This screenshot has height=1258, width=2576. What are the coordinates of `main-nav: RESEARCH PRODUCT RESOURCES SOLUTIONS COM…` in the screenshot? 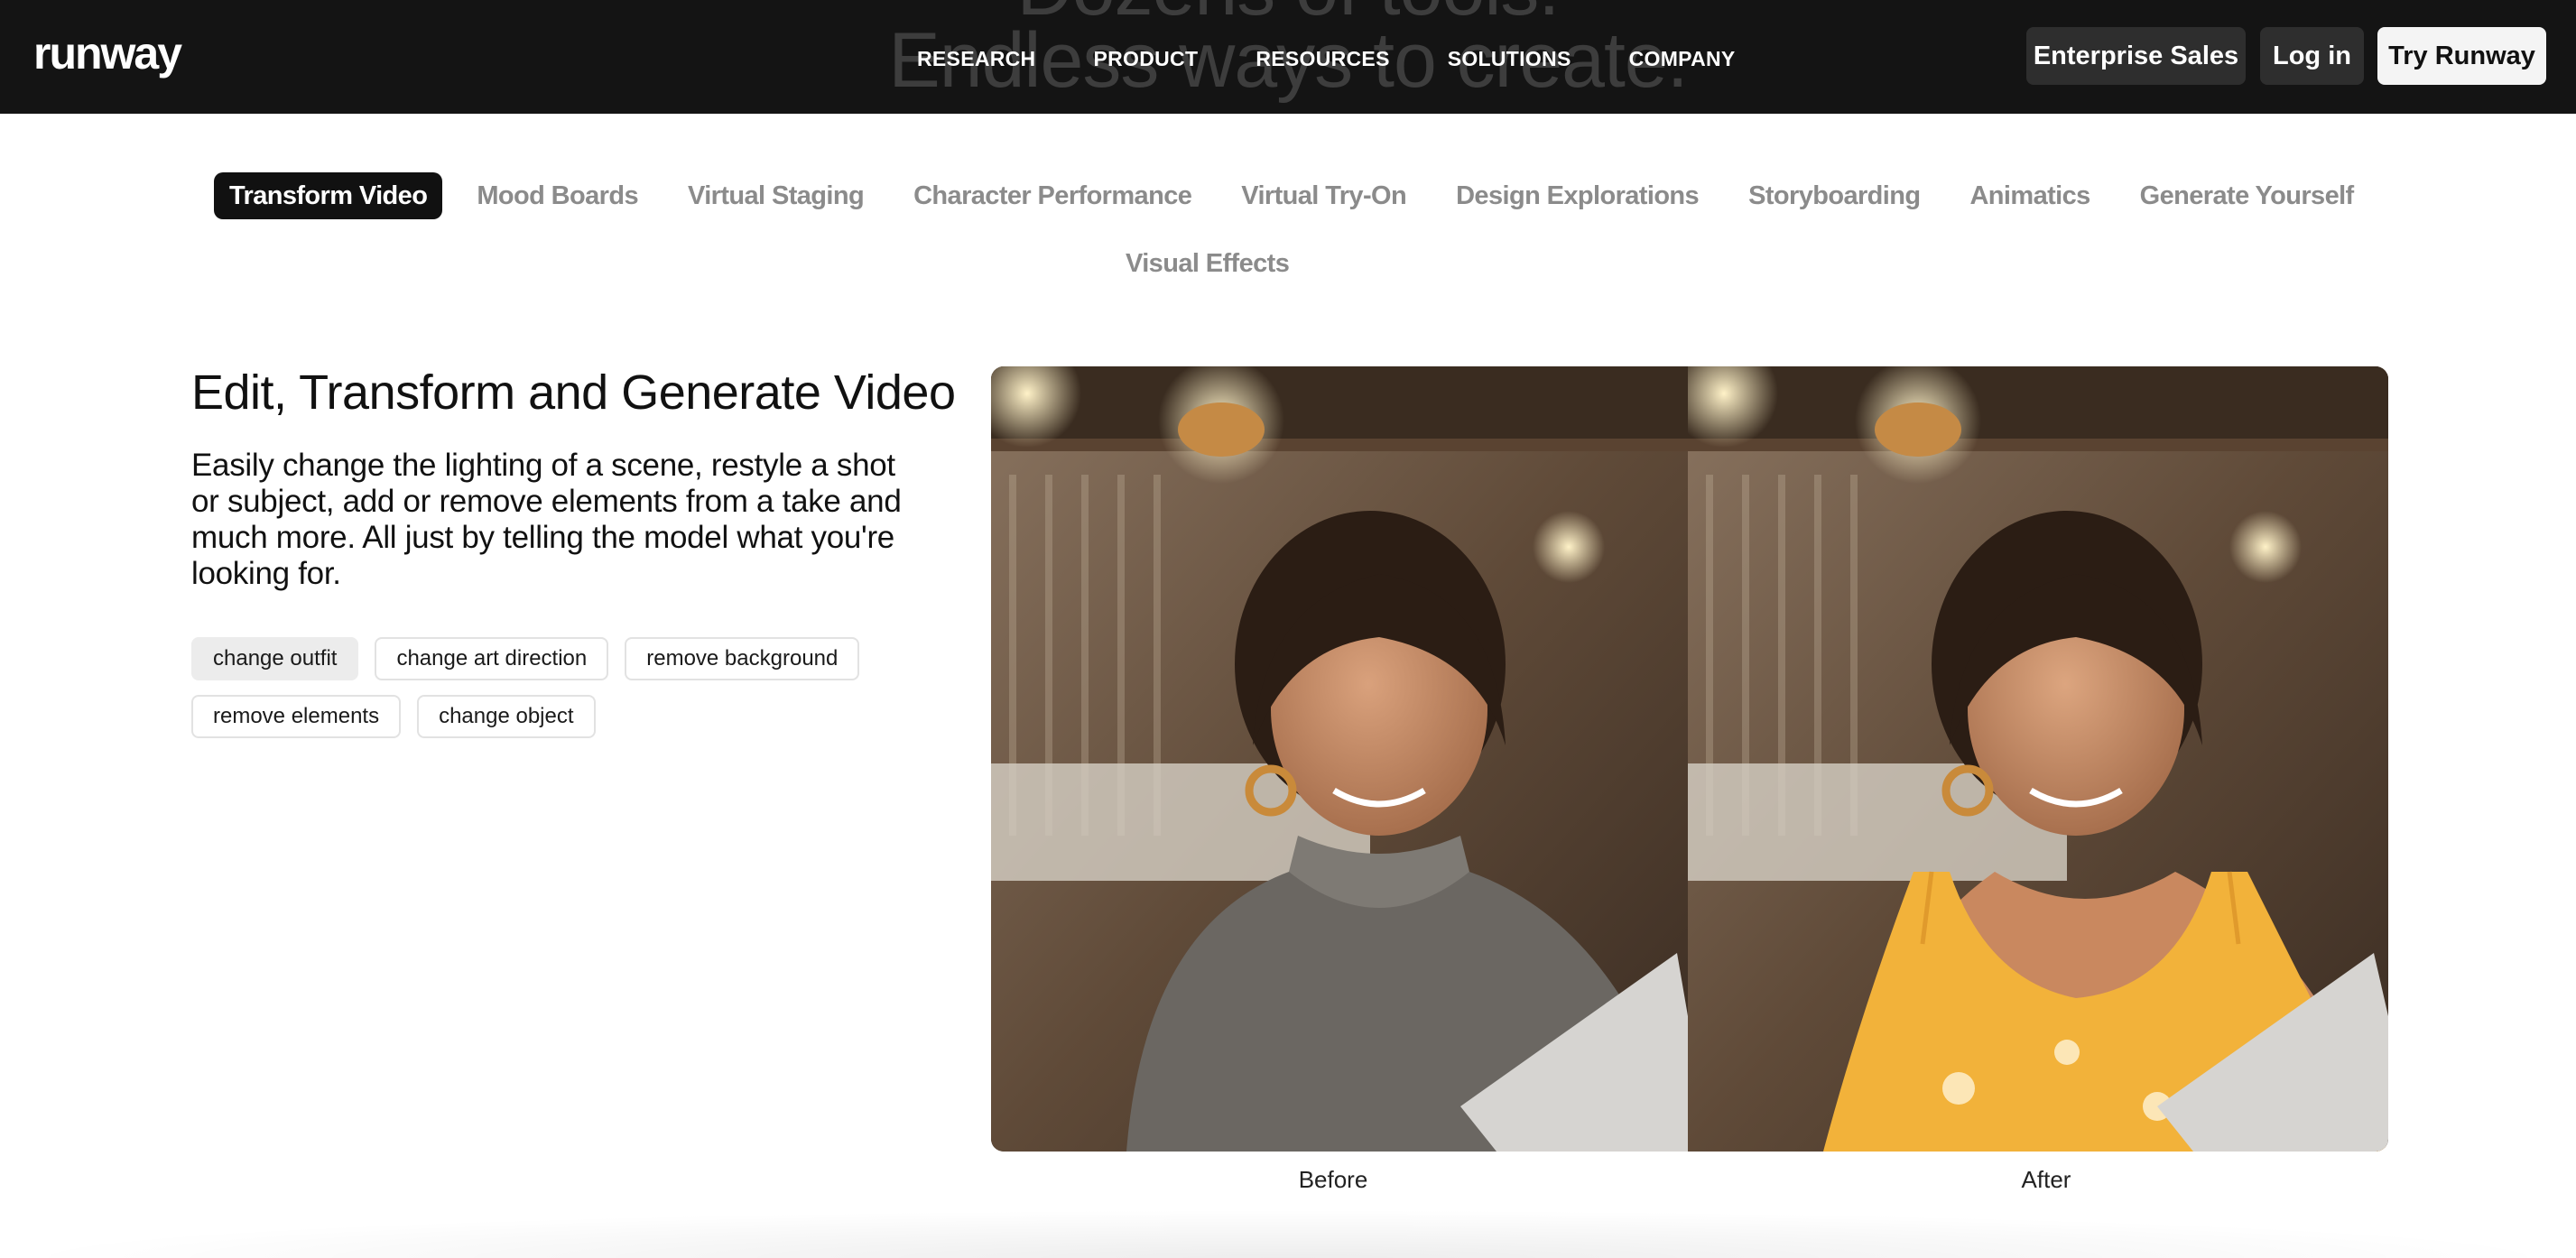 It's located at (1327, 58).